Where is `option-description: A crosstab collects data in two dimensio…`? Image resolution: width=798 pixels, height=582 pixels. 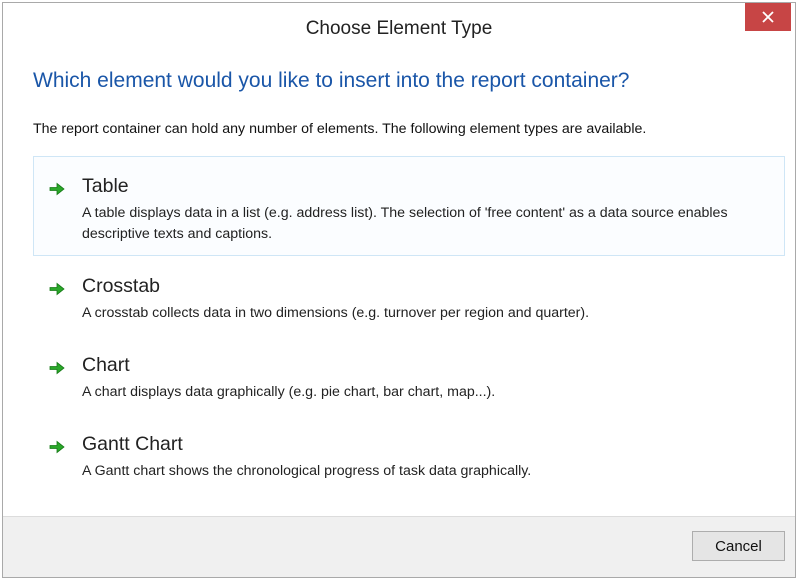 option-description: A crosstab collects data in two dimensio… is located at coordinates (336, 313).